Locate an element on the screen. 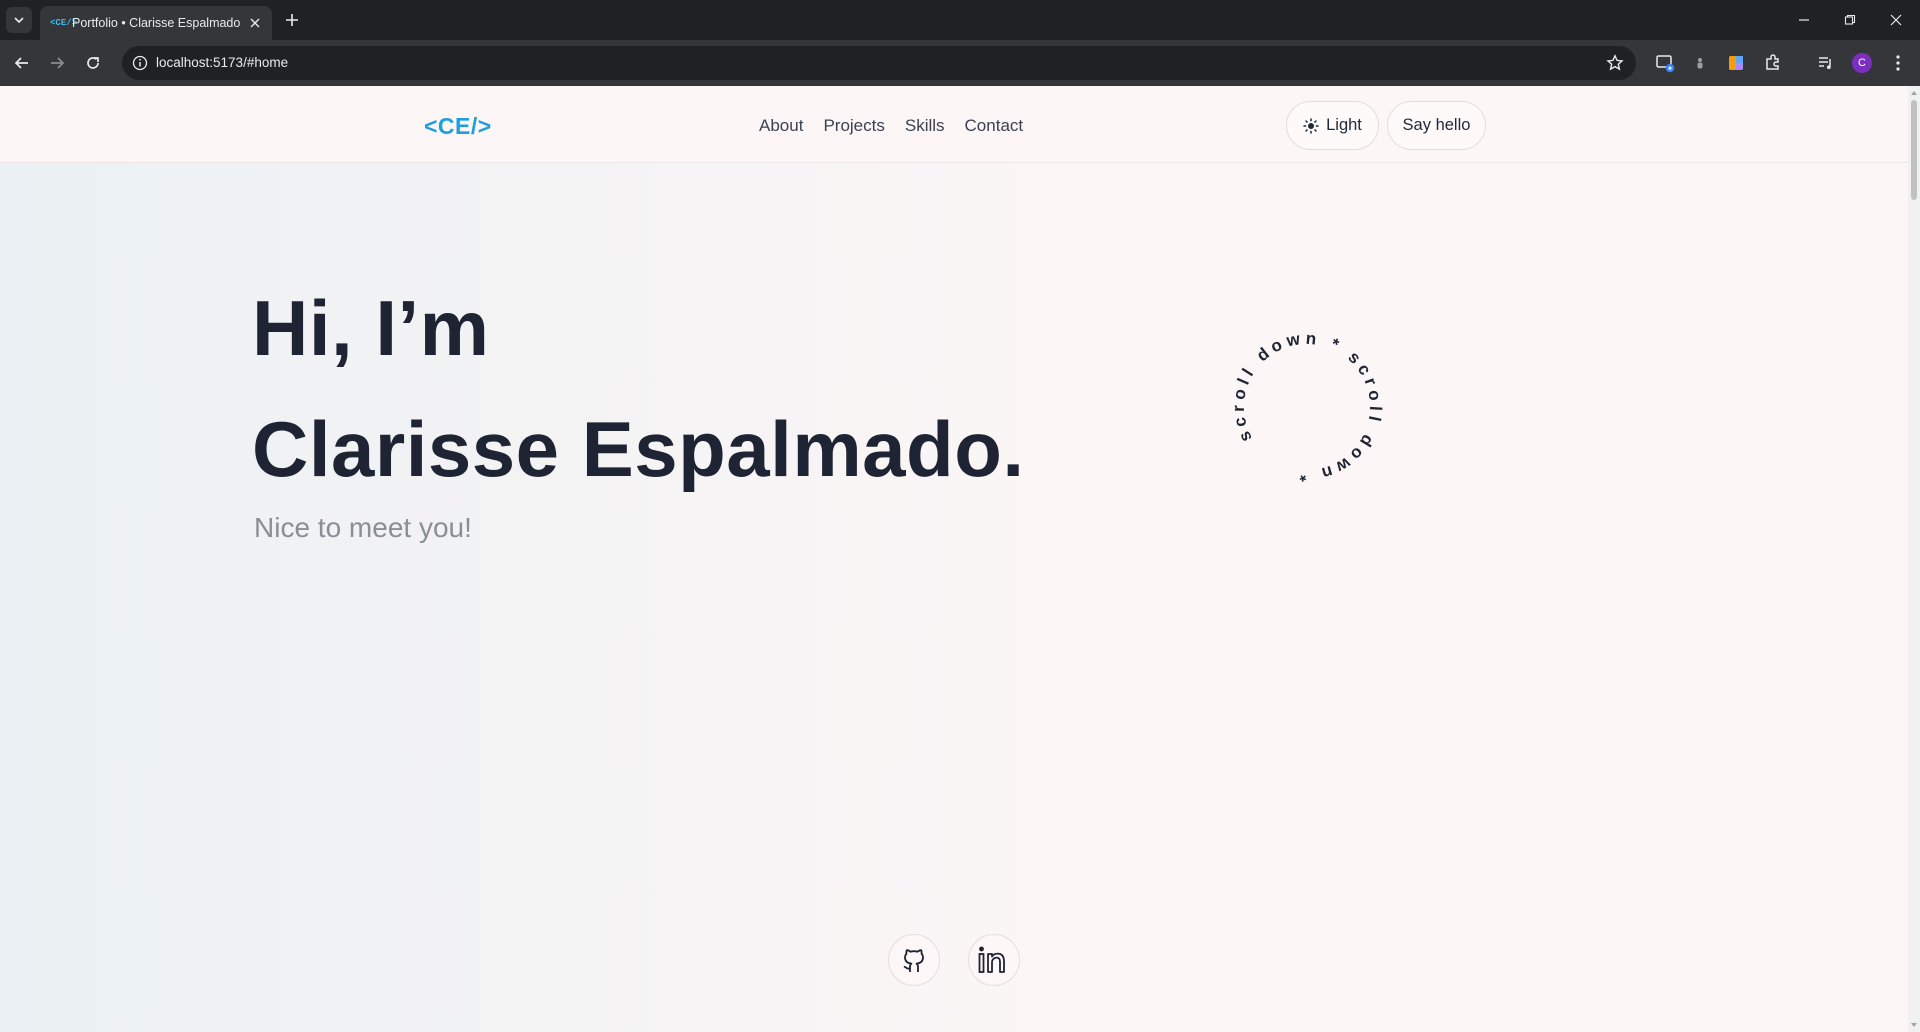 The width and height of the screenshot is (1920, 1032). linkedin-link is located at coordinates (994, 960).